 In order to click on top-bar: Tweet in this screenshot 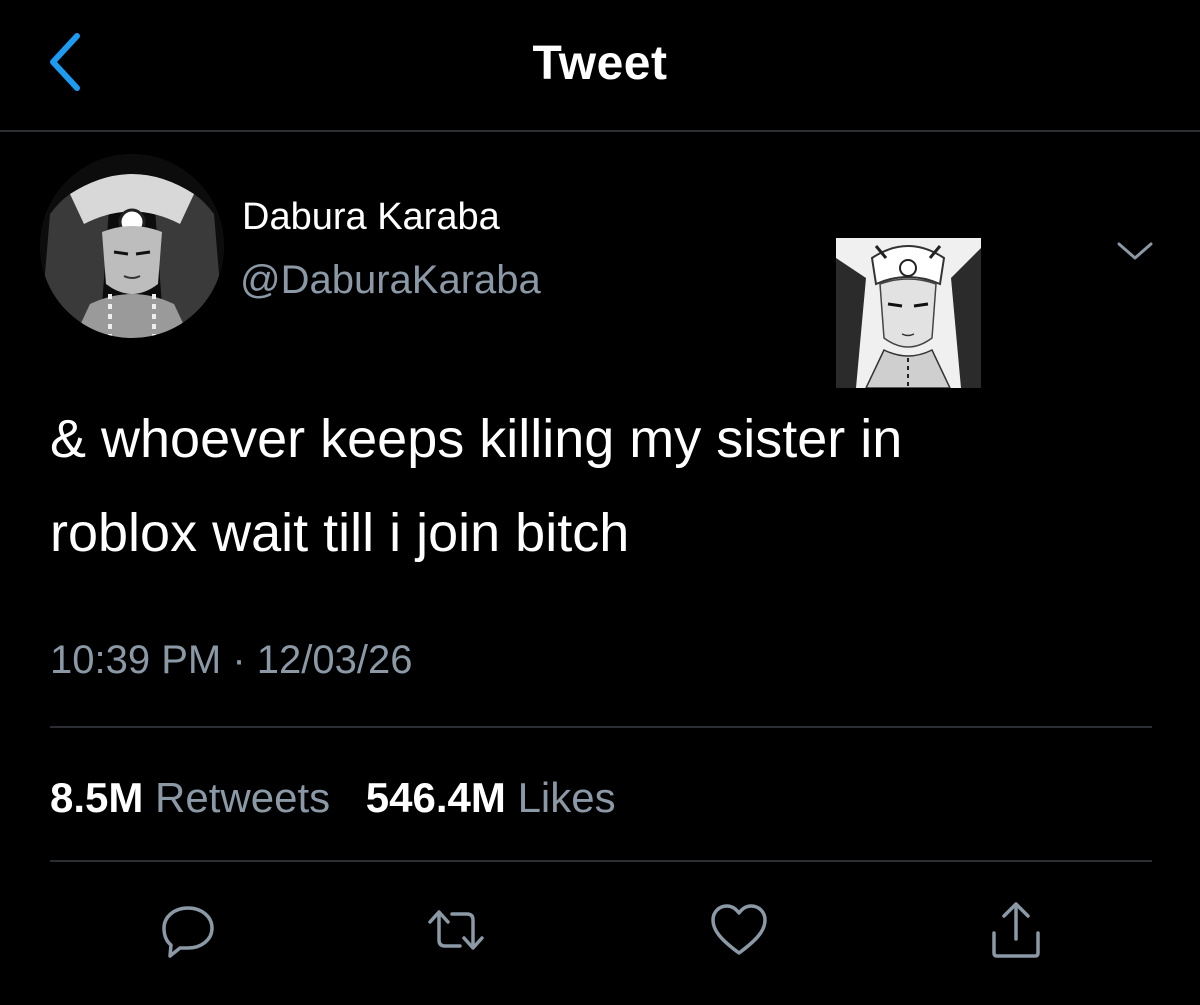, I will do `click(600, 66)`.